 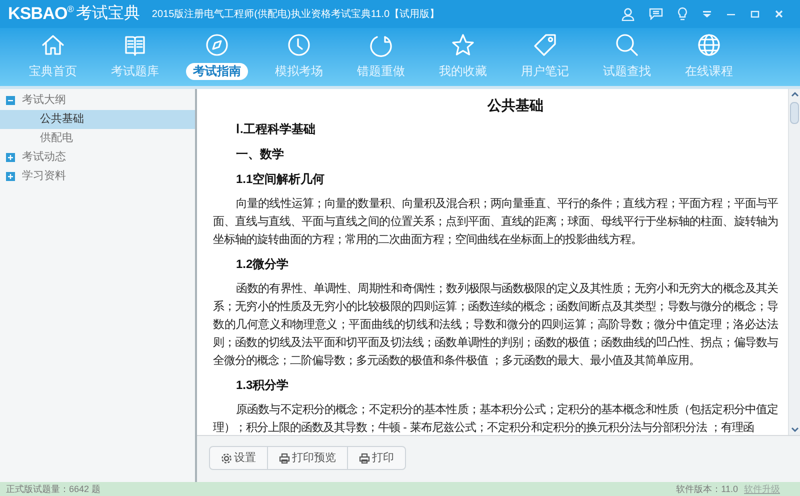 I want to click on paragraph: 向量的线性运算；向量的数量积、向量积及混合积；两向量垂直、平行的条件；直线方程；平面方程；平面与平面、直线与直线、平面与直线之间的位置关系；点到平面、直线的距离；球面、母线平行于坐标轴的柱面、旋转轴为坐标轴的旋转曲面的方程；常用的二次曲面方程；空间曲线在坐标面上的投影曲线方程。, so click(x=495, y=222).